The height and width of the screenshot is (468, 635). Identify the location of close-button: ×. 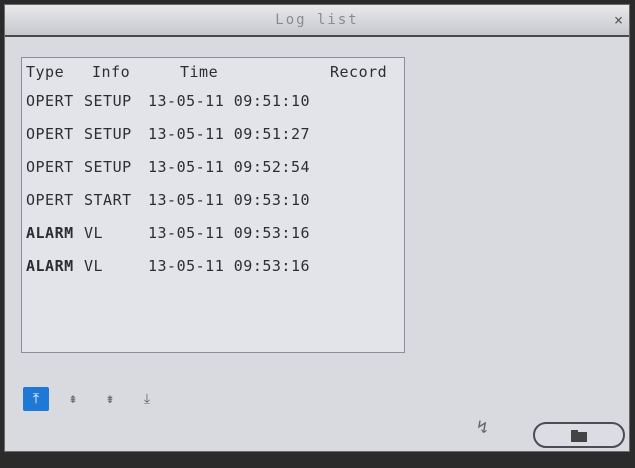
(618, 20).